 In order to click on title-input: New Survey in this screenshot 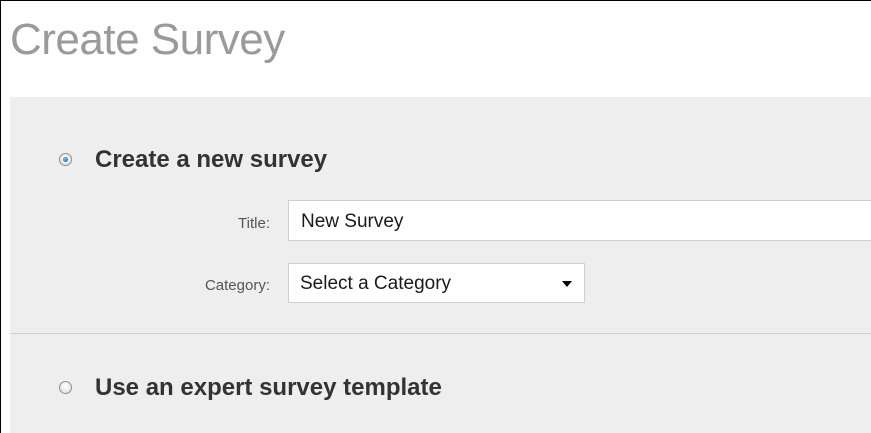, I will do `click(579, 220)`.